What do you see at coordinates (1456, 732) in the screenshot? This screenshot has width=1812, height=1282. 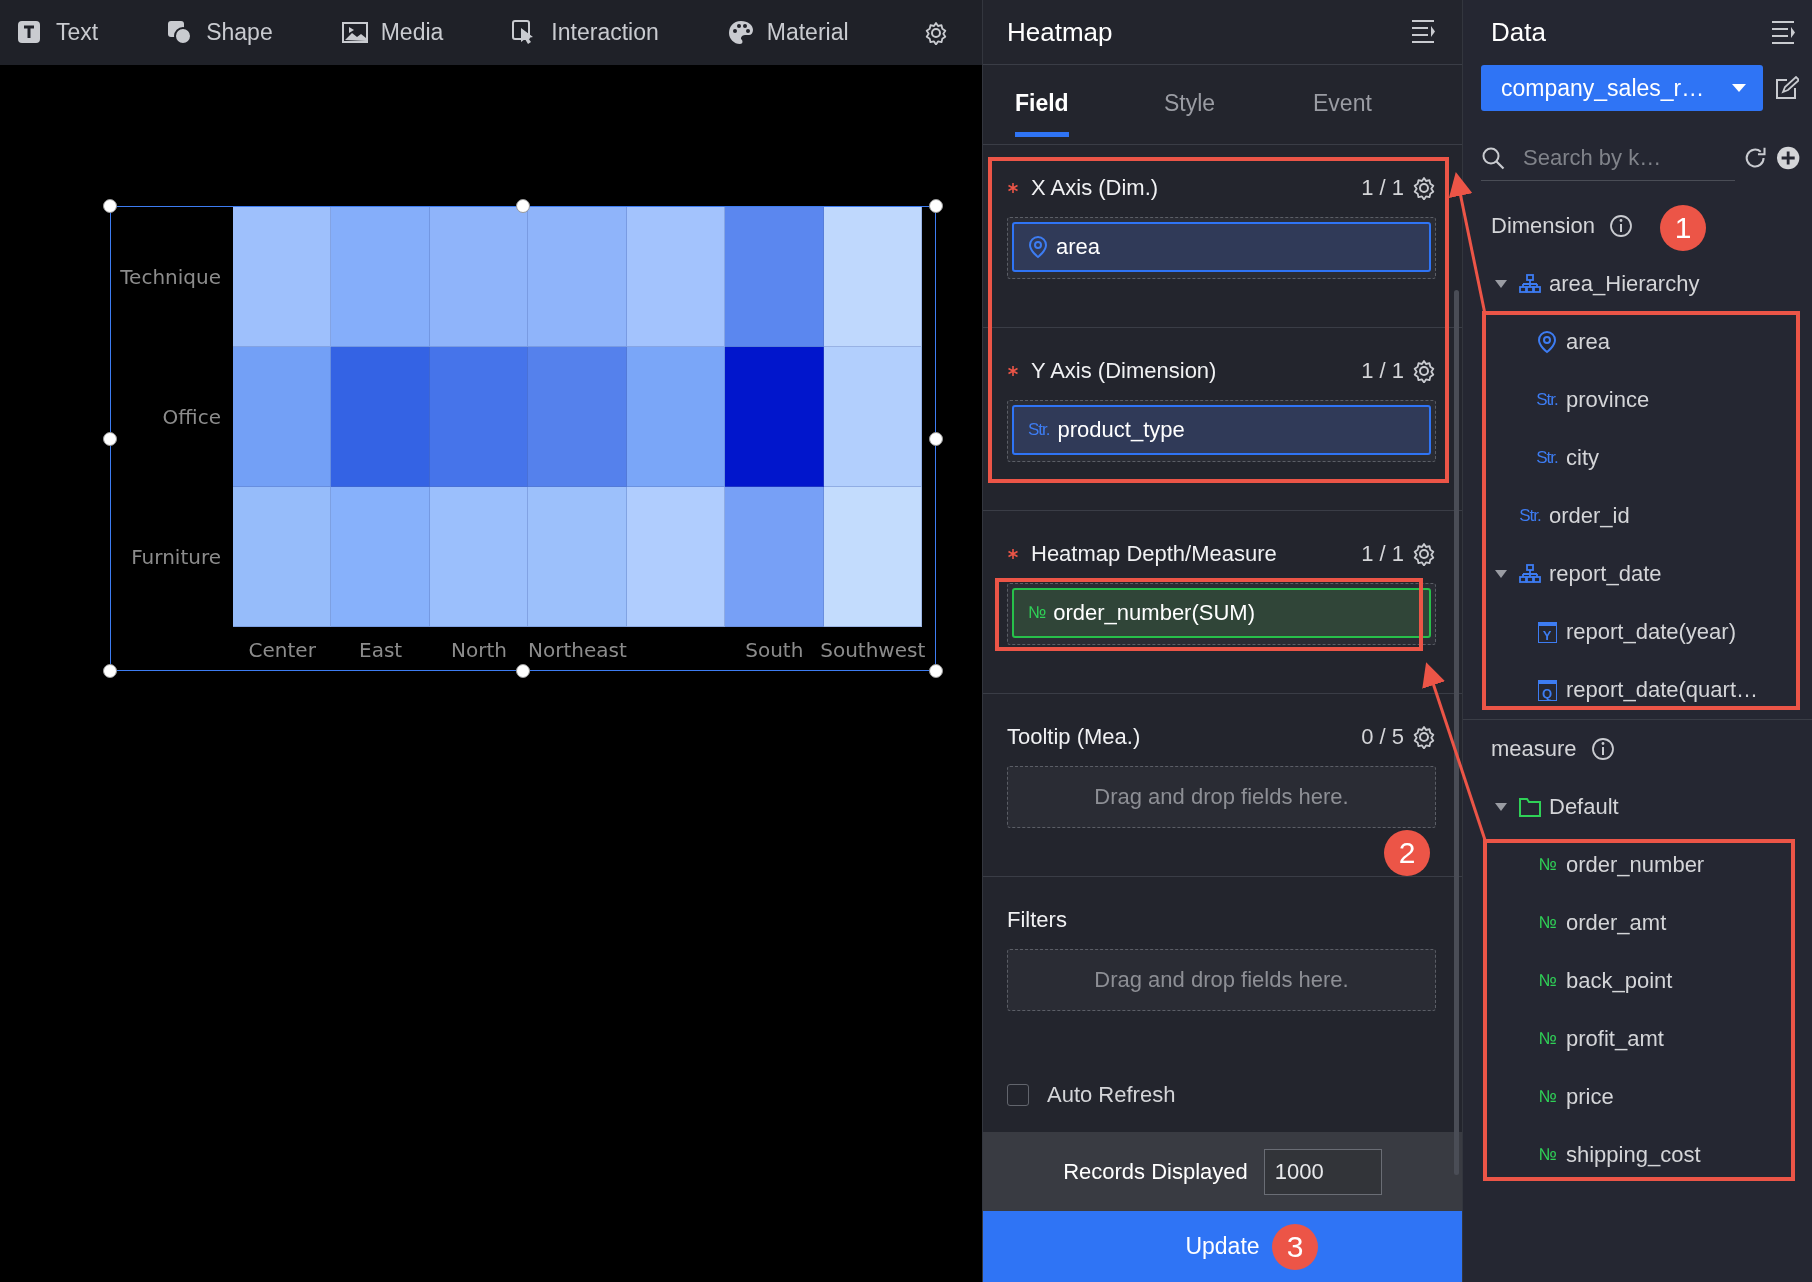 I see `scrollbar` at bounding box center [1456, 732].